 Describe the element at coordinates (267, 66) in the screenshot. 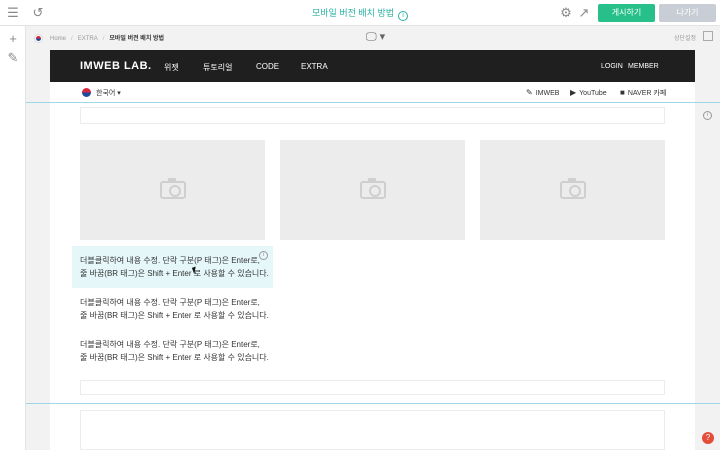

I see `nav-code: CODE` at that location.